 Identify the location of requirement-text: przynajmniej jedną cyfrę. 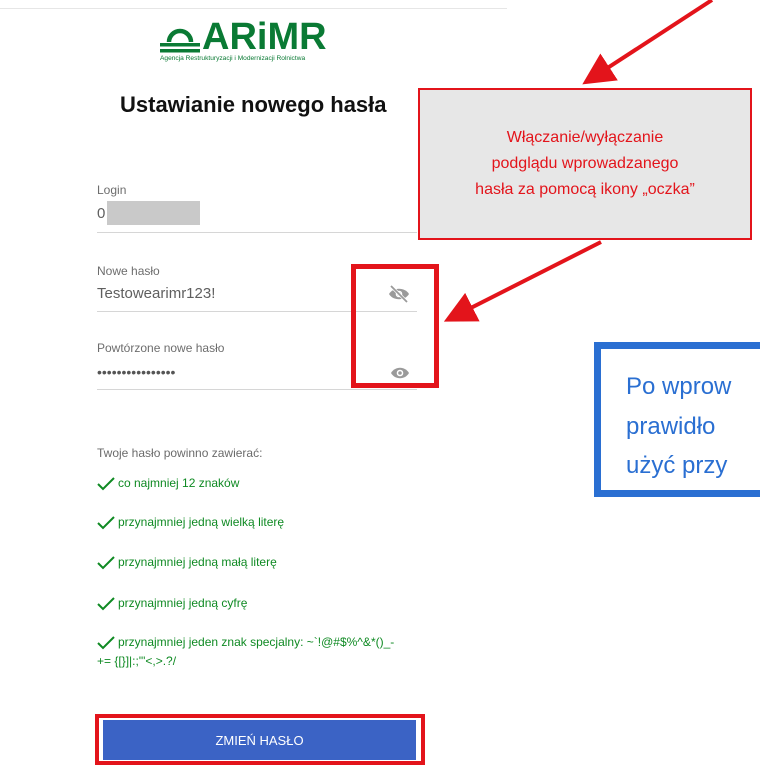
(183, 603).